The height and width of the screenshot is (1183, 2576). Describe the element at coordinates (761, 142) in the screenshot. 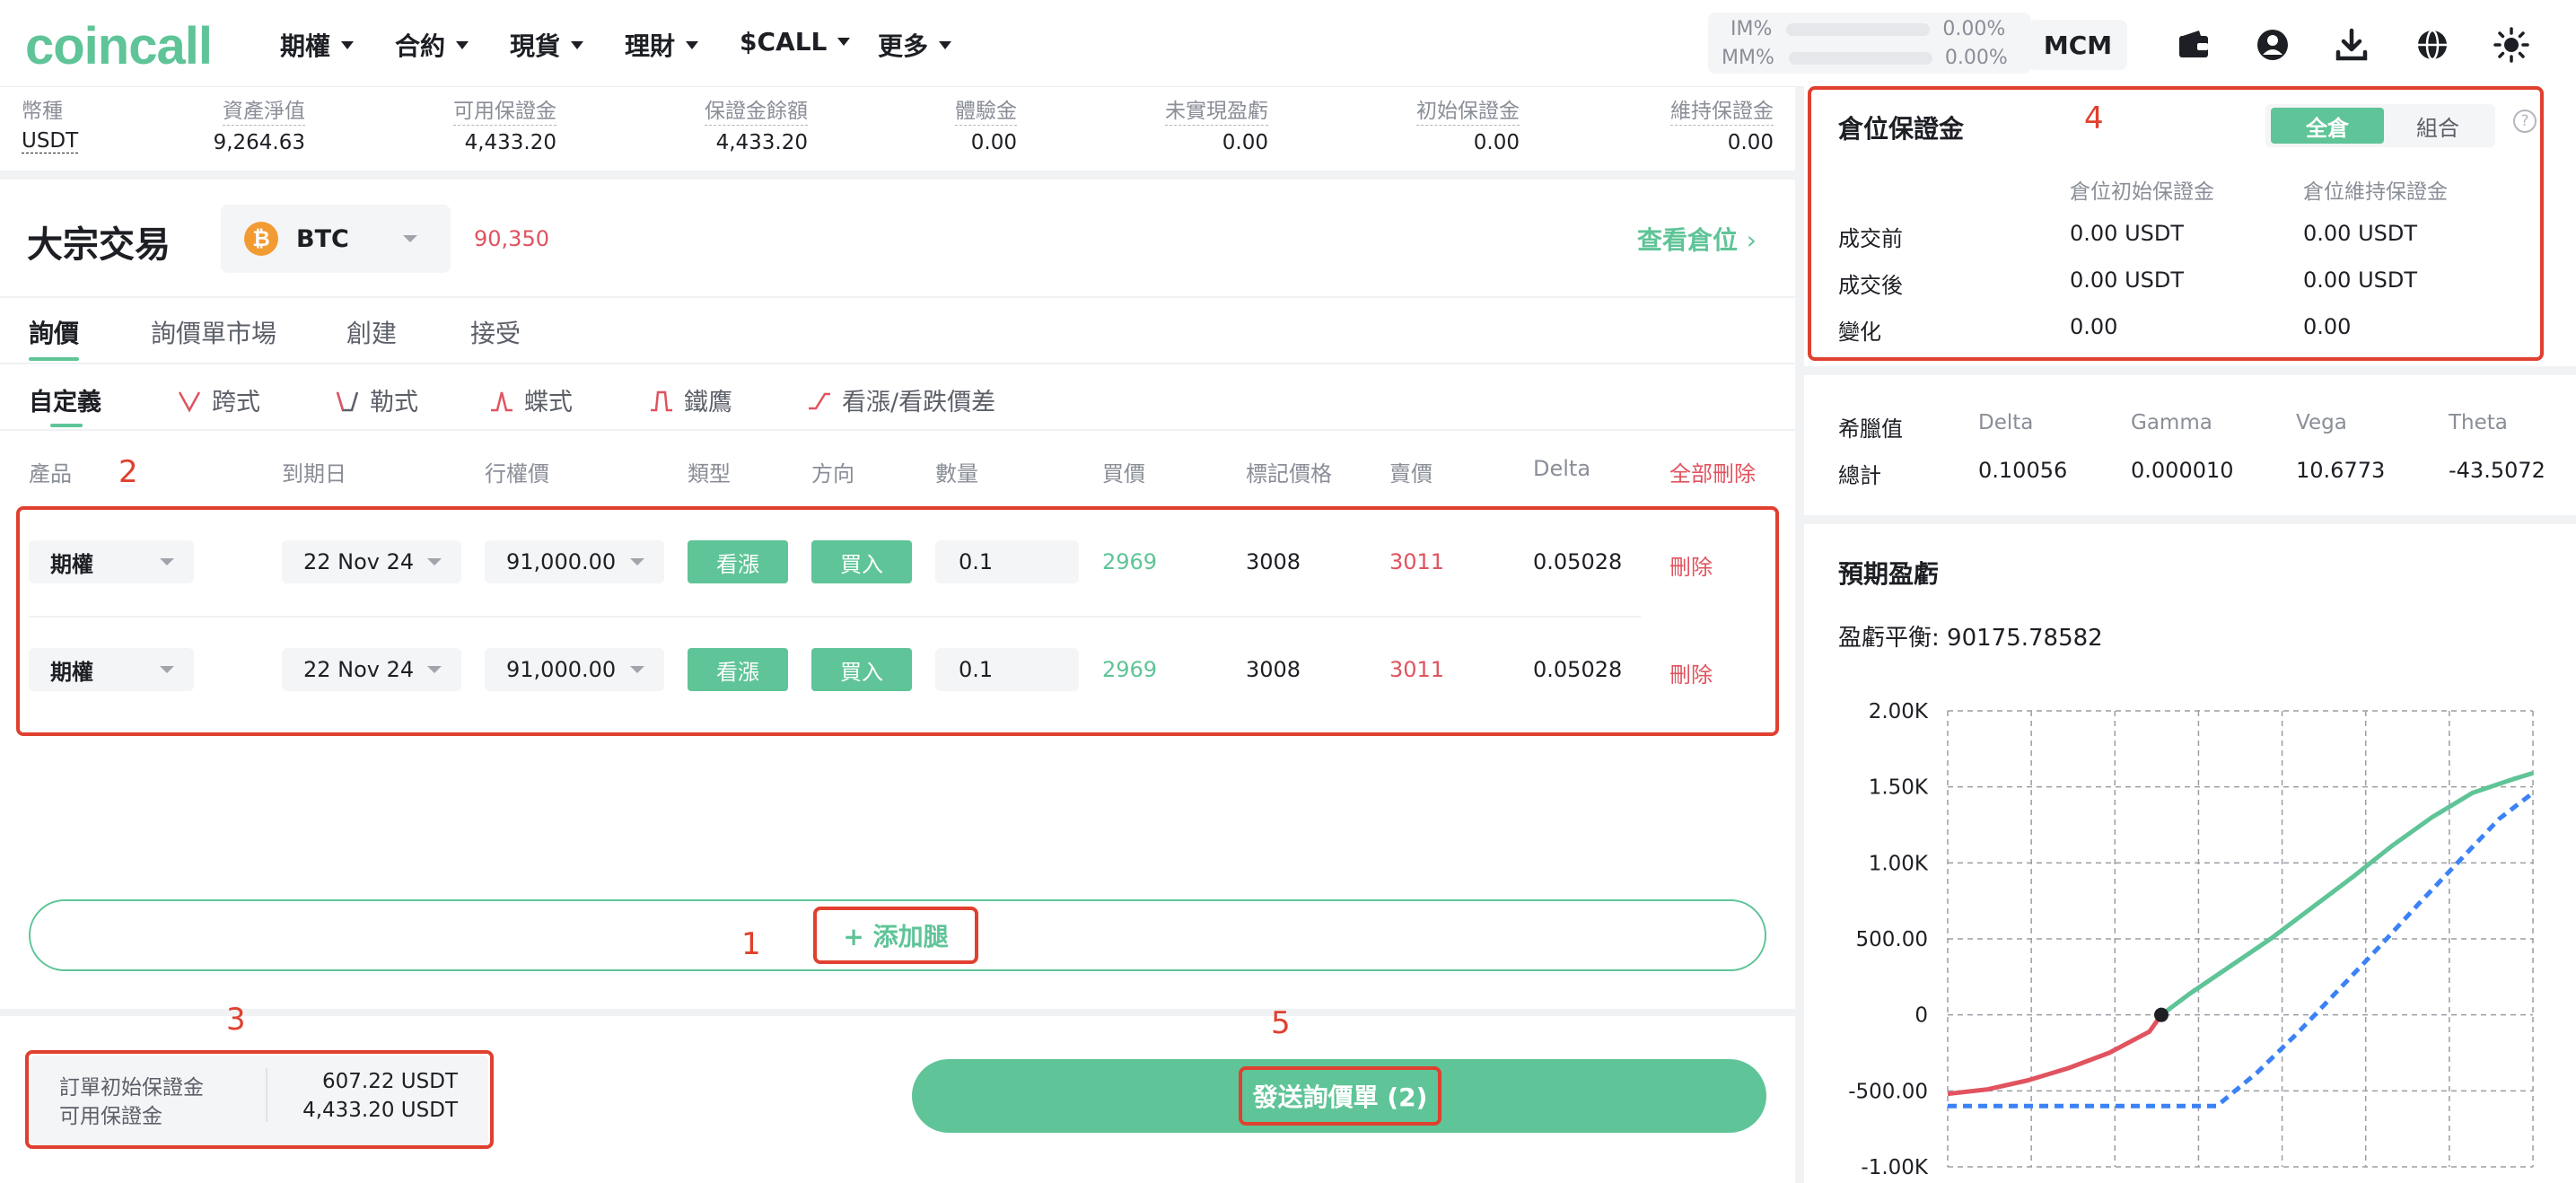

I see `summary-value: 4,433.20` at that location.